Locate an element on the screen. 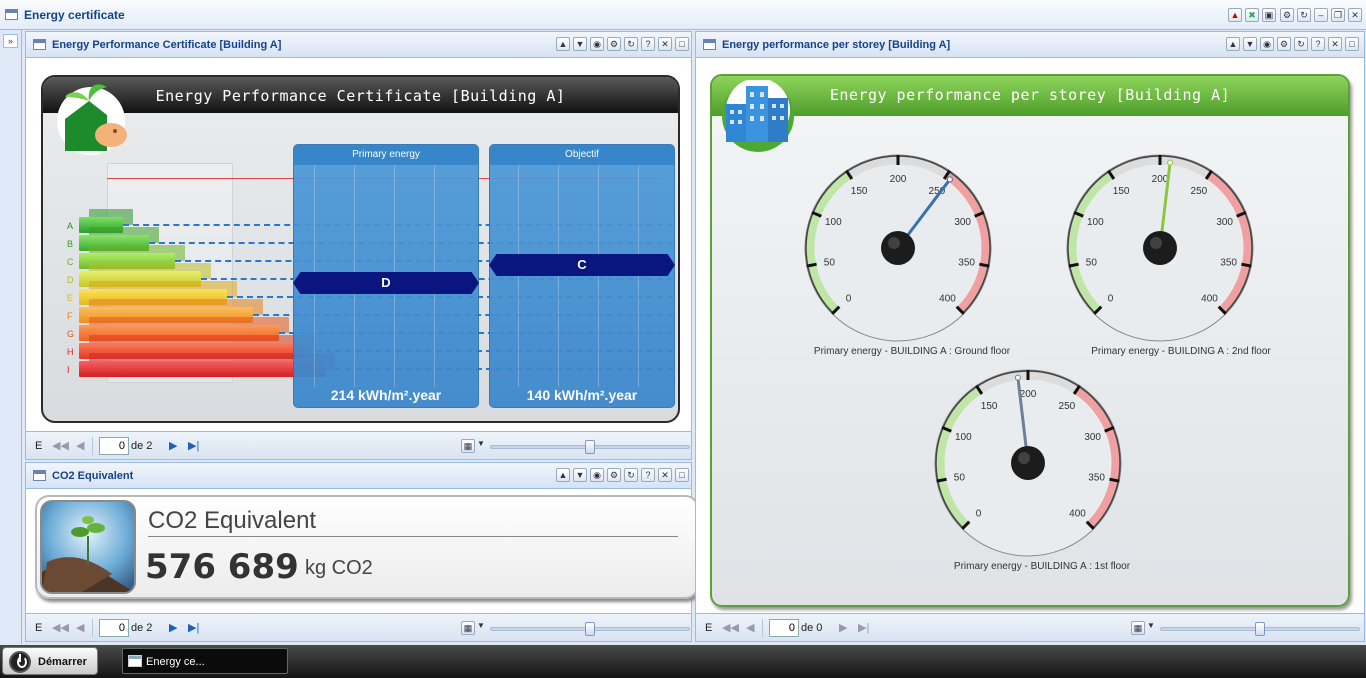  co2-unit: kg CO2 is located at coordinates (339, 568).